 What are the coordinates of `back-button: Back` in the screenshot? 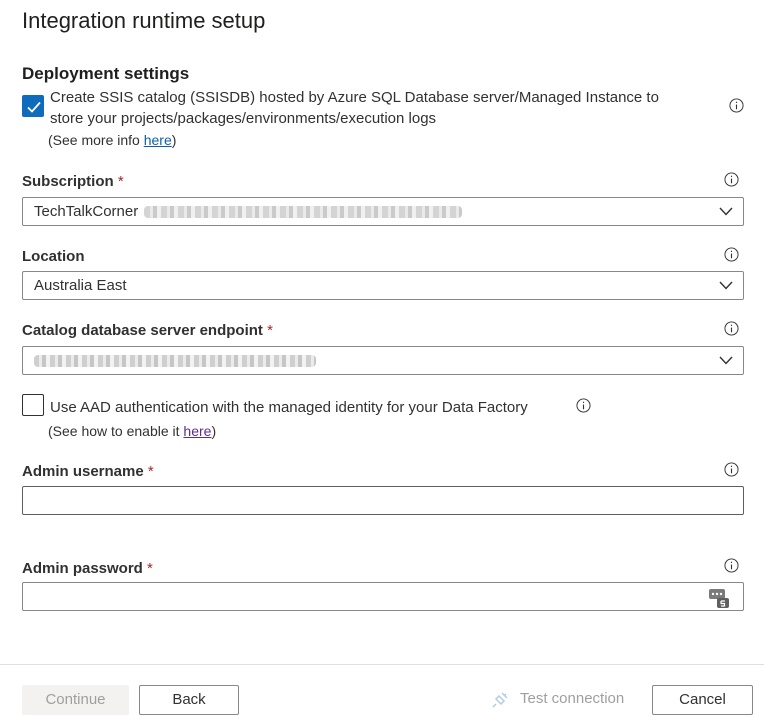 It's located at (189, 700).